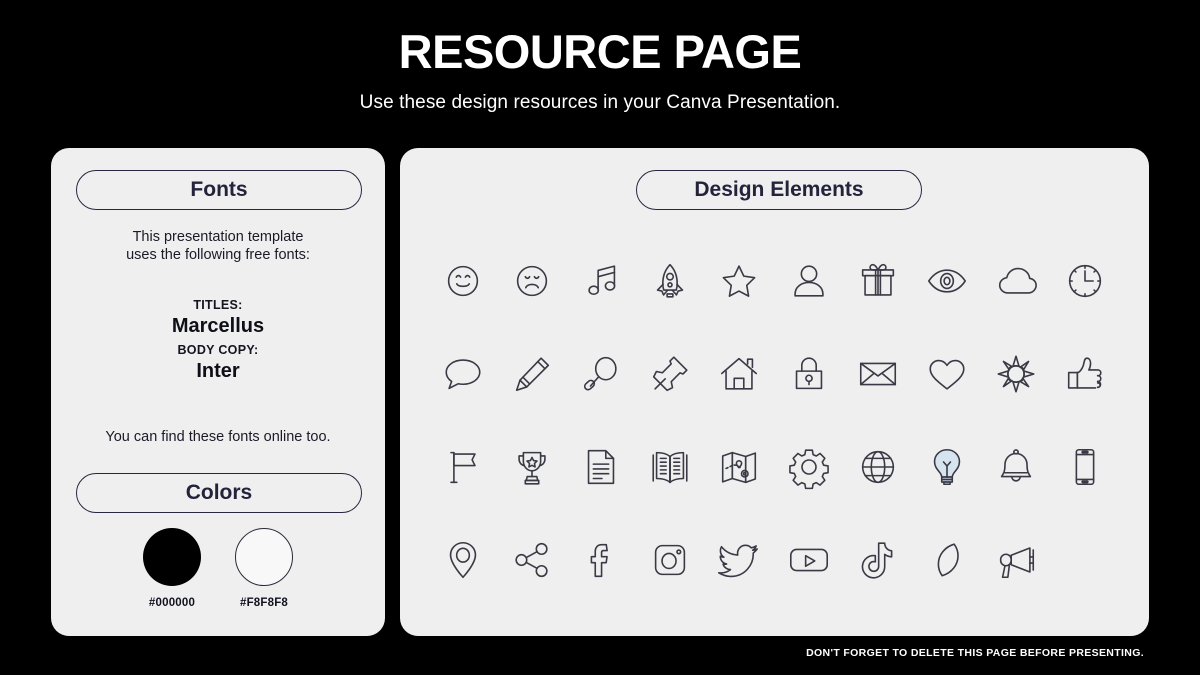  Describe the element at coordinates (878, 281) in the screenshot. I see `gift-icon` at that location.